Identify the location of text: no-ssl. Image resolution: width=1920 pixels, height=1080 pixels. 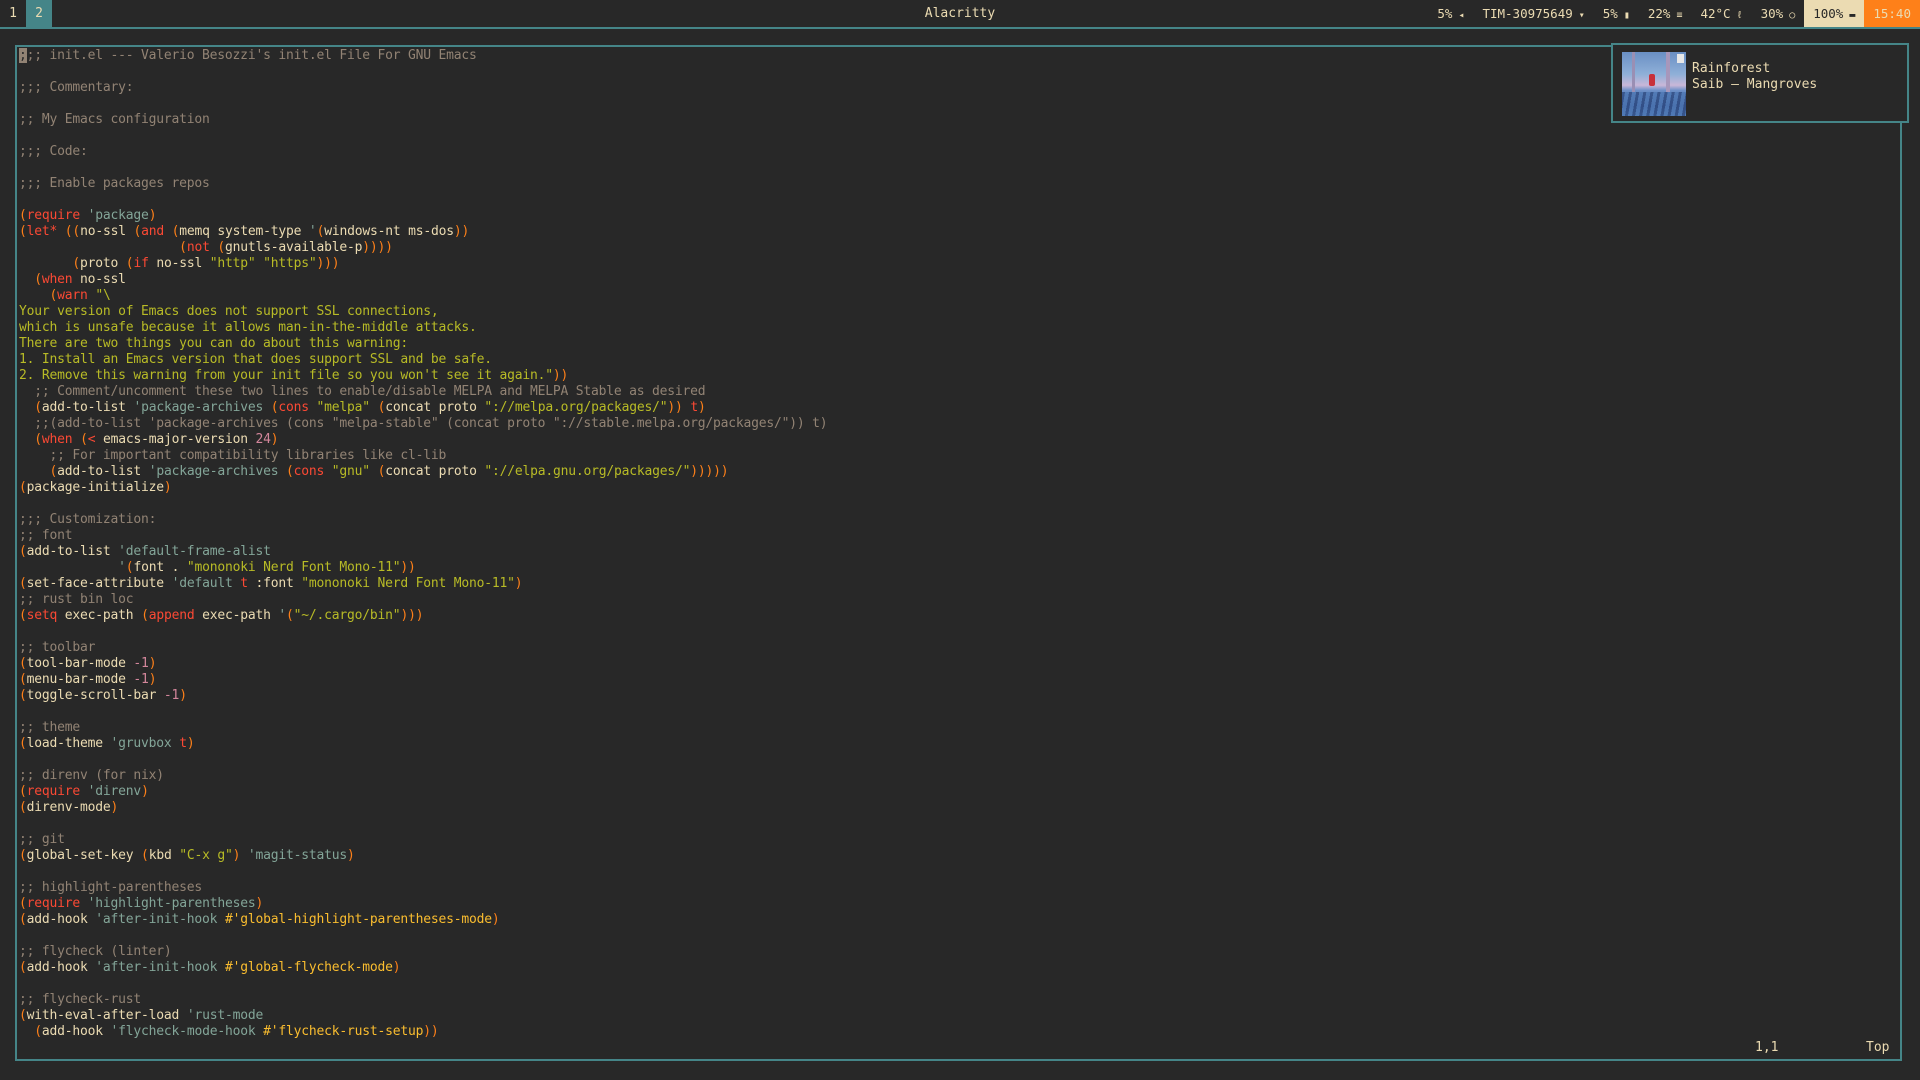
(99, 279).